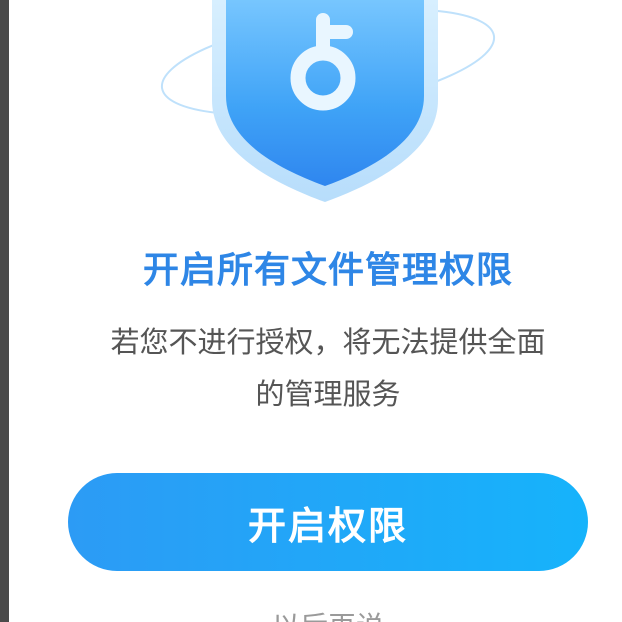 The height and width of the screenshot is (622, 622). I want to click on later-link: 以后再说, so click(311, 613).